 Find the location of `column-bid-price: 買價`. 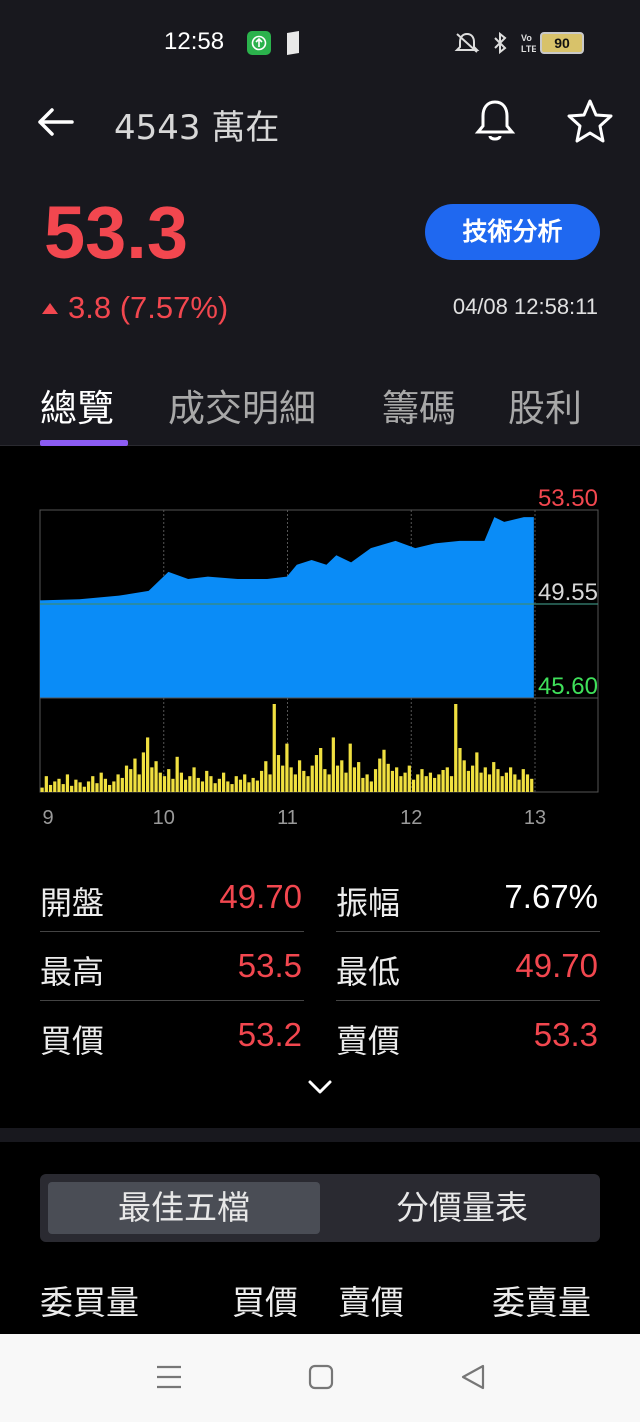

column-bid-price: 買價 is located at coordinates (265, 1302).